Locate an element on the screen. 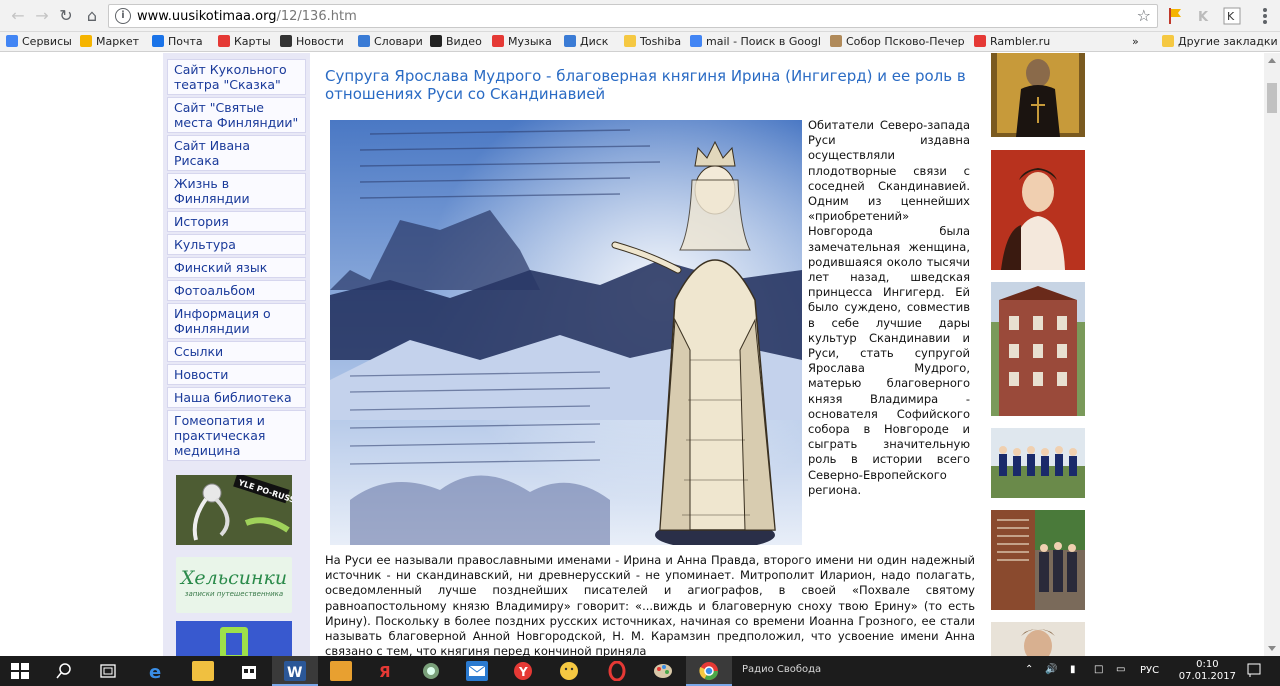 The height and width of the screenshot is (686, 1280). bookmark-item: Сервисы is located at coordinates (39, 42).